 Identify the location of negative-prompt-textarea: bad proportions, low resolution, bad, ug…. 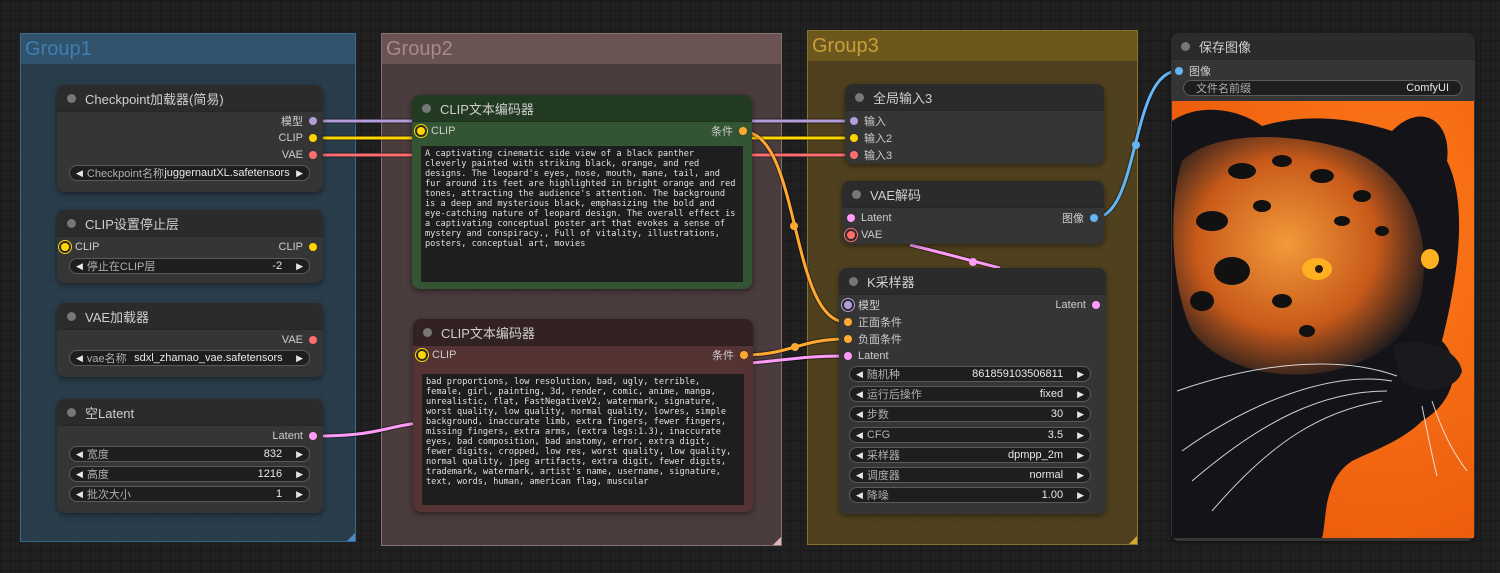
(583, 439).